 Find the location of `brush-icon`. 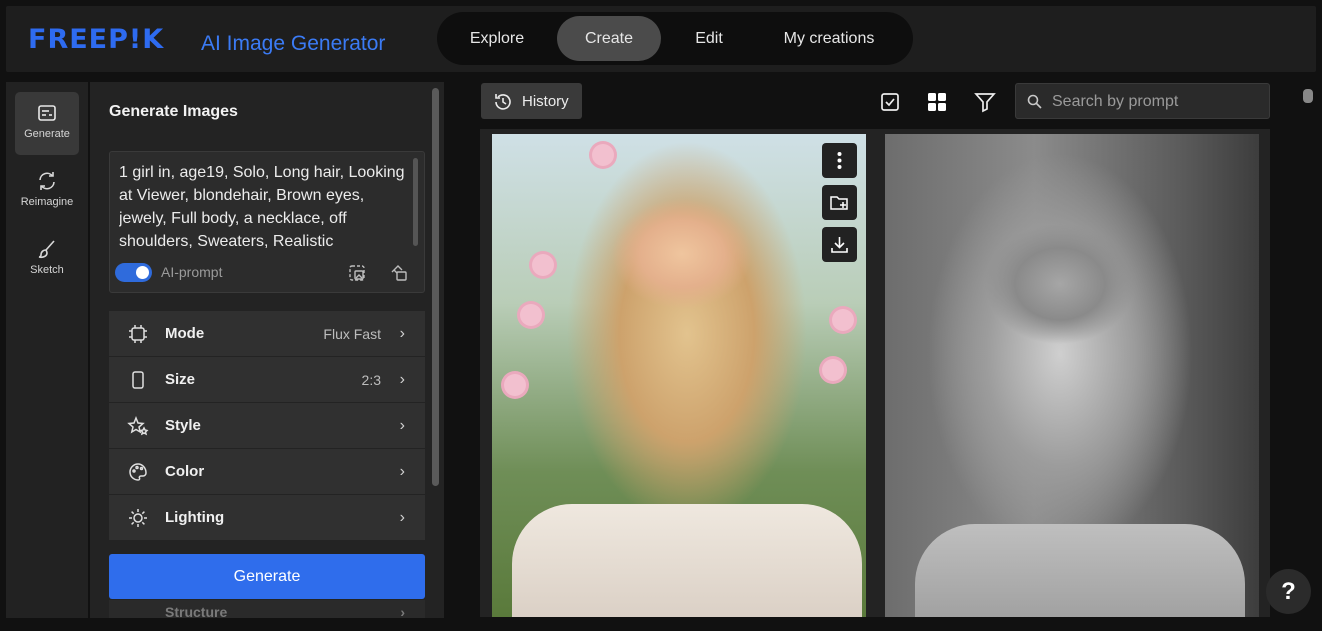

brush-icon is located at coordinates (46, 249).